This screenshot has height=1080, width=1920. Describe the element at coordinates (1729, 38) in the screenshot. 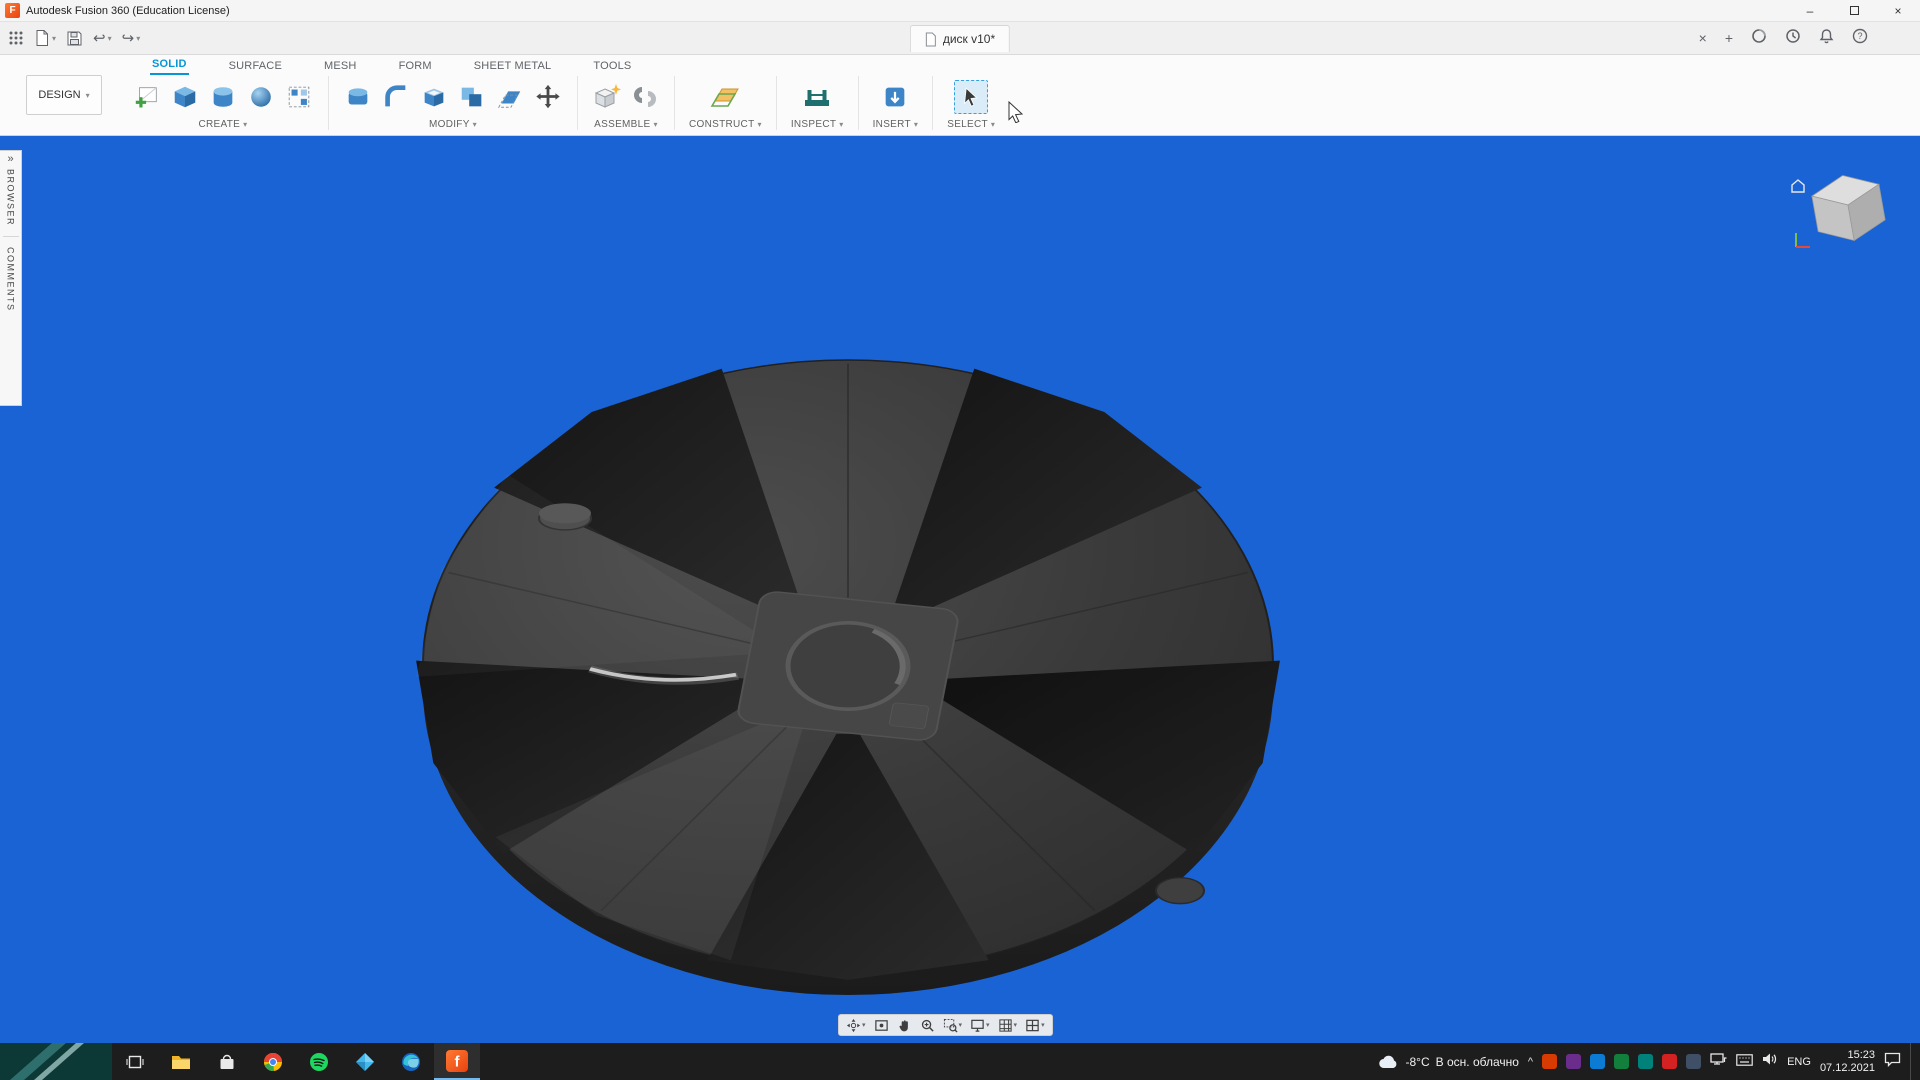

I see `new-design-button: +` at that location.